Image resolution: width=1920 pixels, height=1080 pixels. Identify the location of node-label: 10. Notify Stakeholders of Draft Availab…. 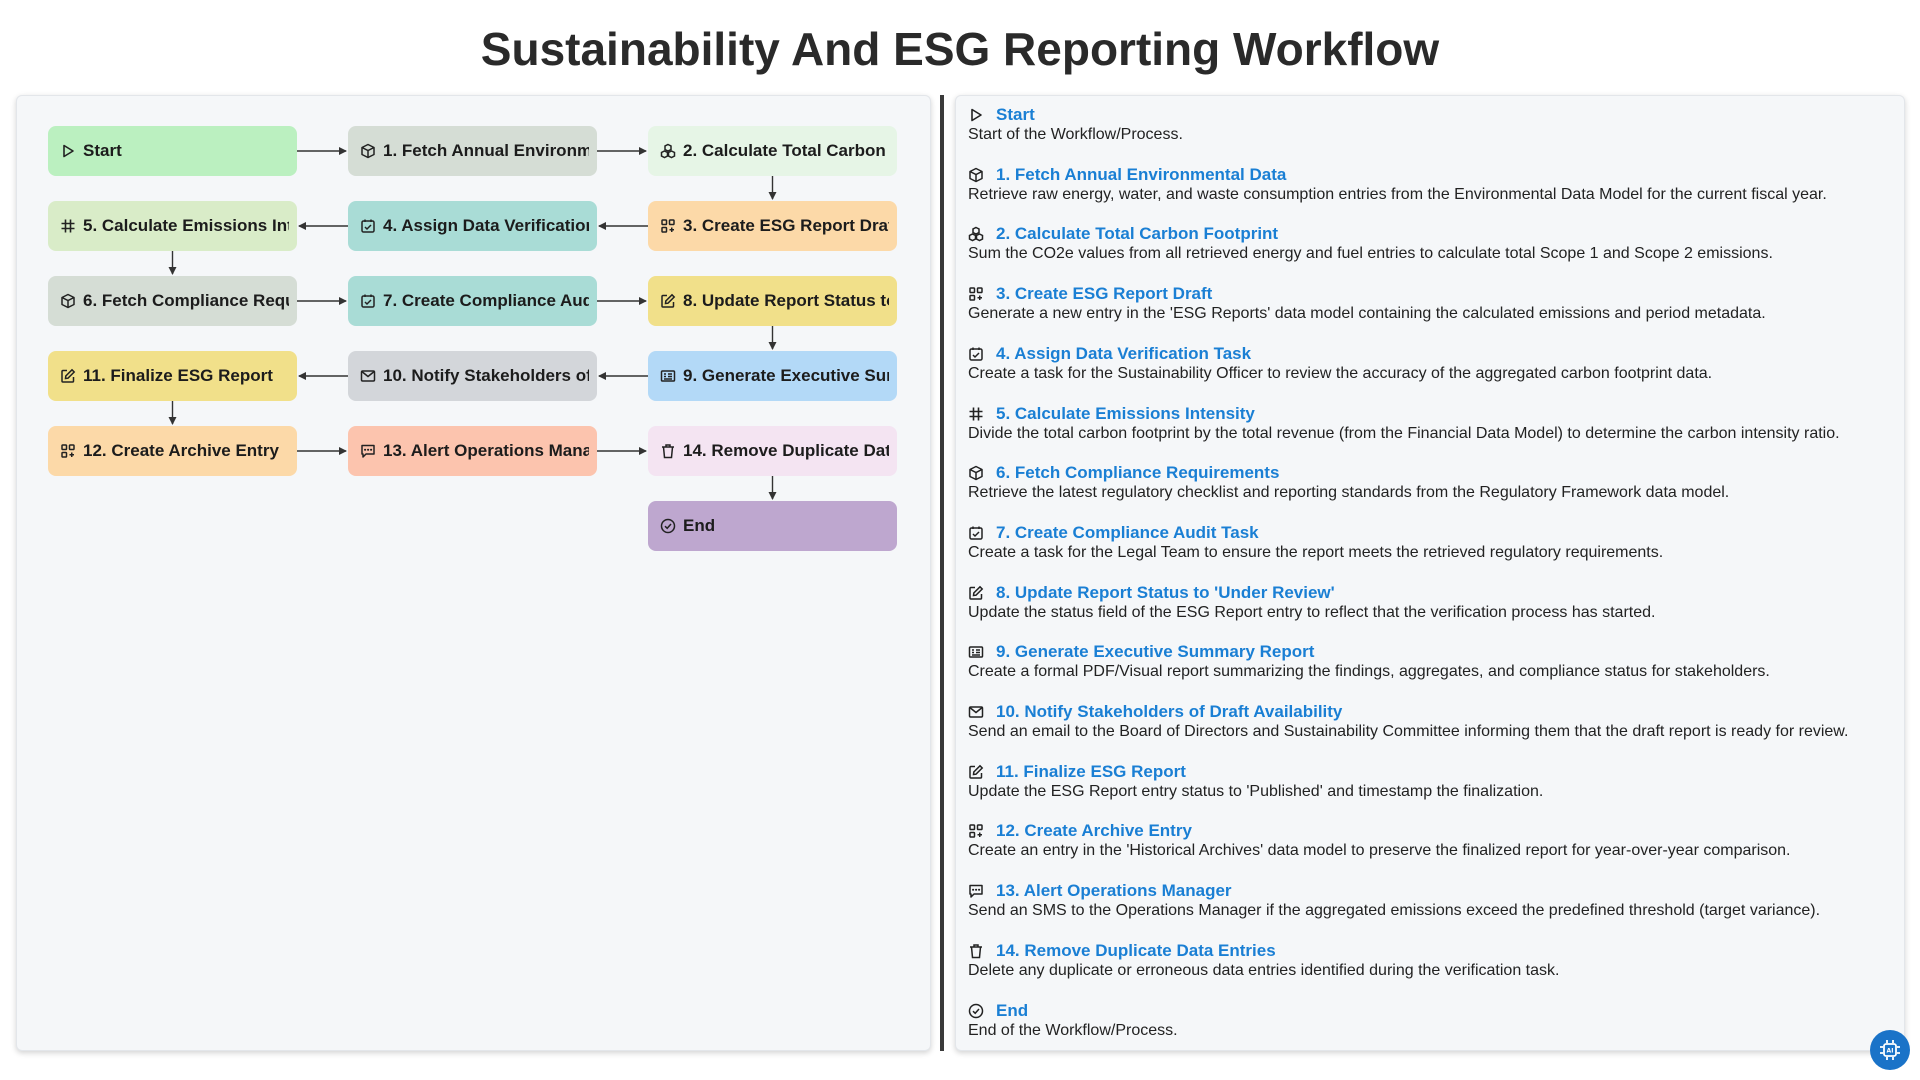
(486, 375).